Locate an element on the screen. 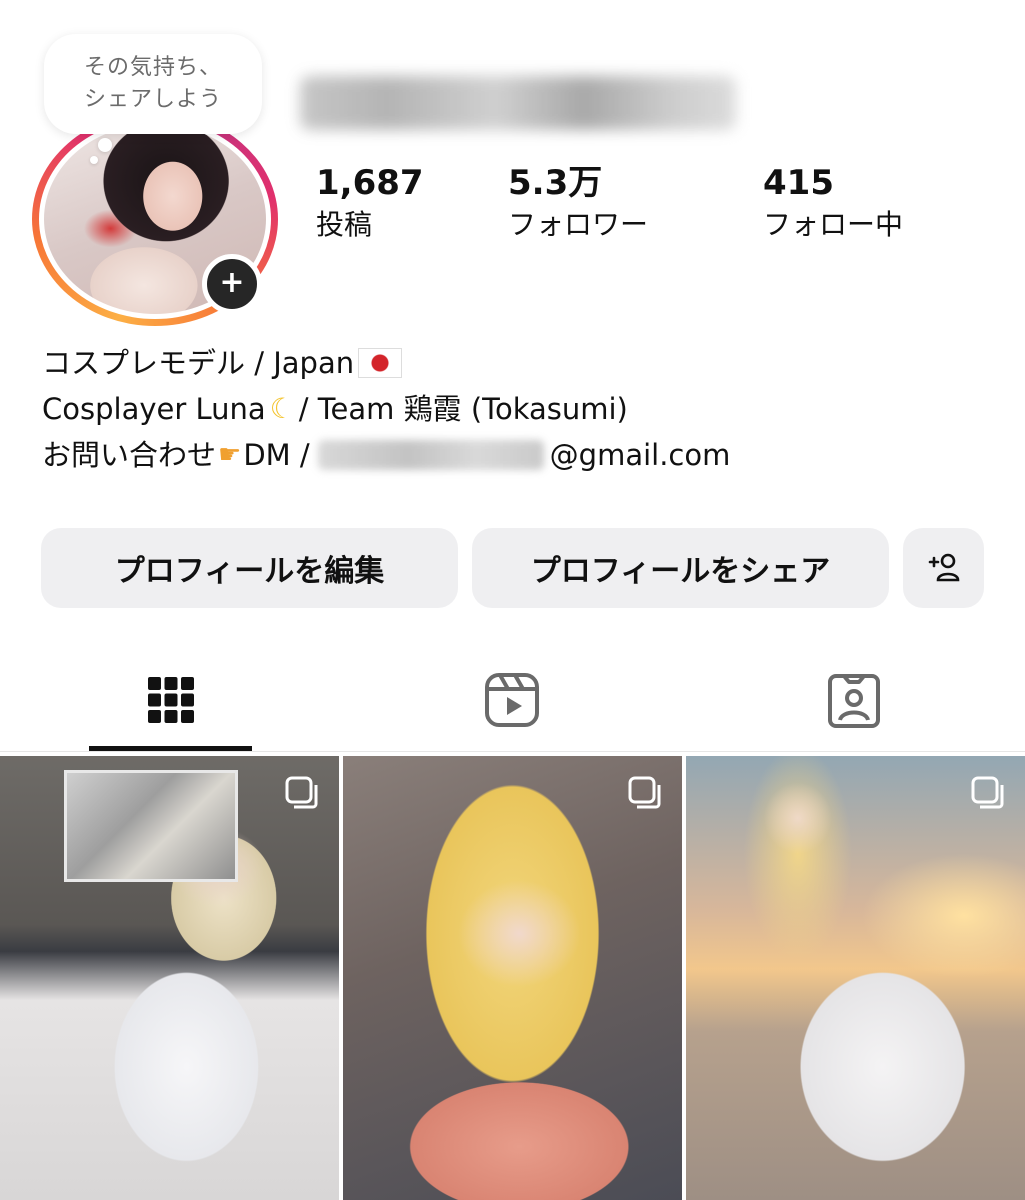  add-story-button: + is located at coordinates (232, 284).